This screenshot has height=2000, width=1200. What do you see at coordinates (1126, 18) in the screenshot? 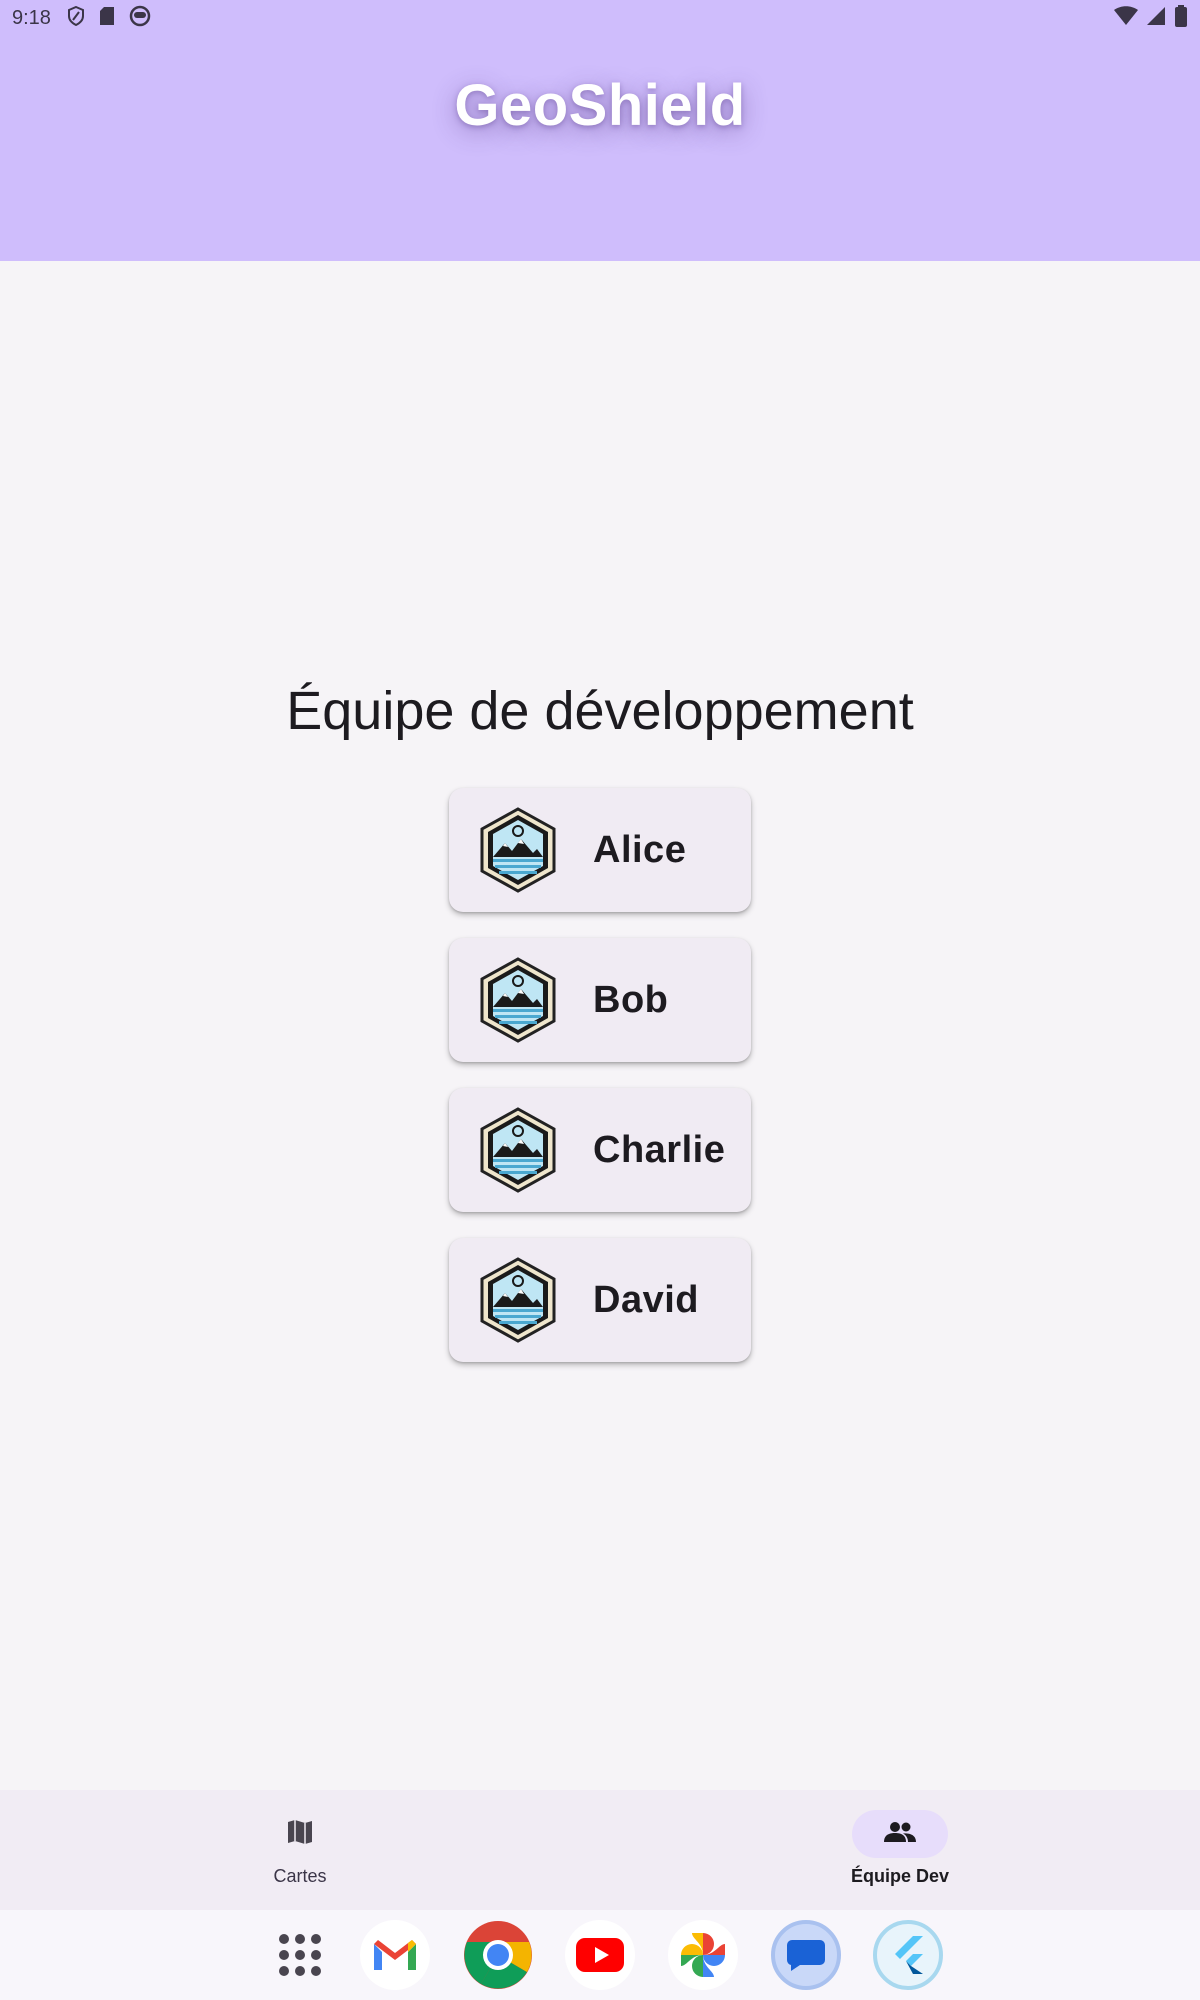
I see `wifi-icon` at bounding box center [1126, 18].